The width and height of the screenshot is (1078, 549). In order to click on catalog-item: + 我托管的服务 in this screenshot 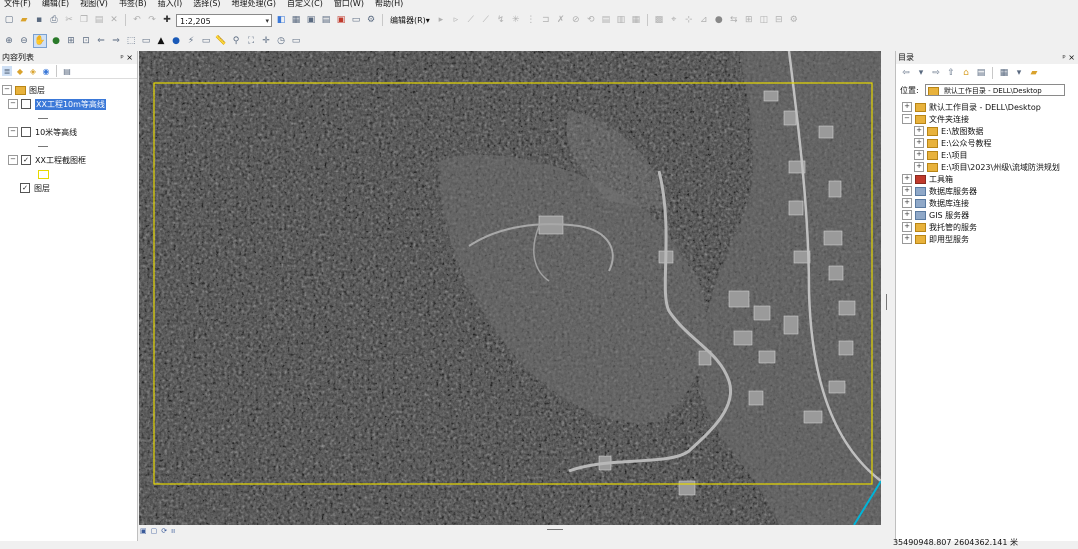, I will do `click(990, 227)`.